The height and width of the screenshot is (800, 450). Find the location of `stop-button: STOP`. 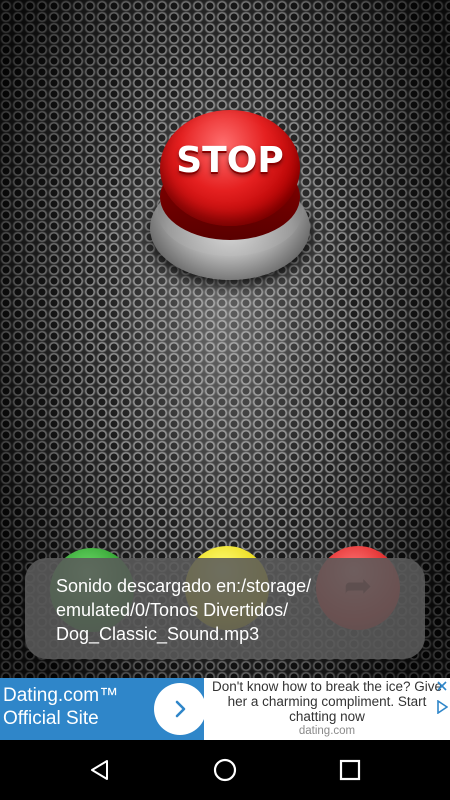

stop-button: STOP is located at coordinates (230, 197).